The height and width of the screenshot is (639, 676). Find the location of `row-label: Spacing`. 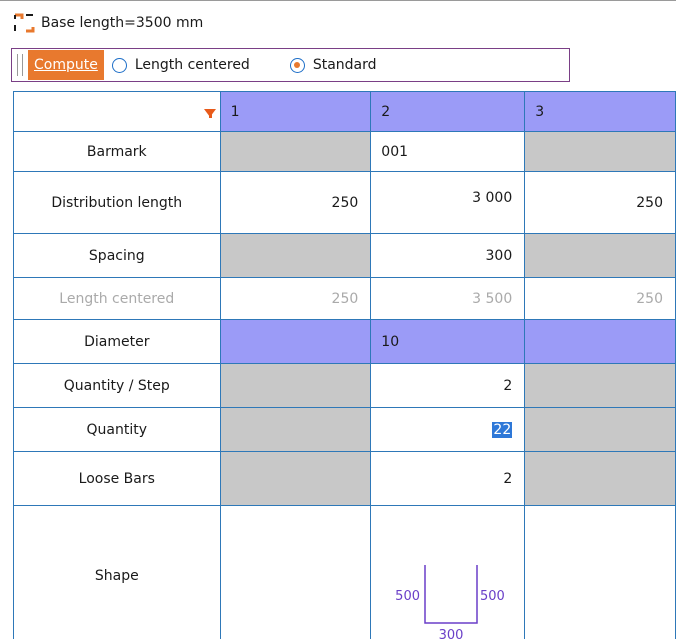

row-label: Spacing is located at coordinates (117, 255).